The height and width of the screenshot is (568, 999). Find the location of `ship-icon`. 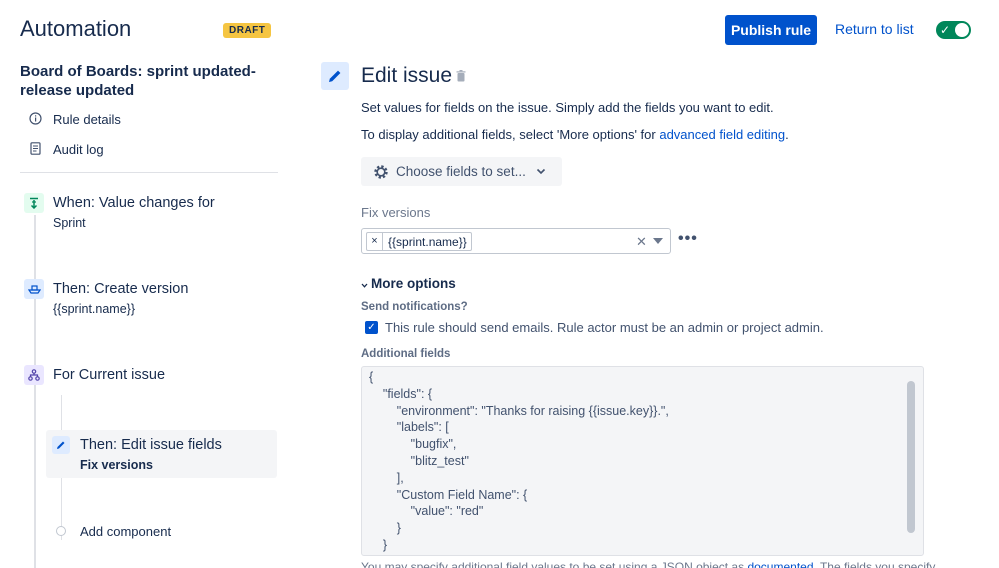

ship-icon is located at coordinates (34, 289).